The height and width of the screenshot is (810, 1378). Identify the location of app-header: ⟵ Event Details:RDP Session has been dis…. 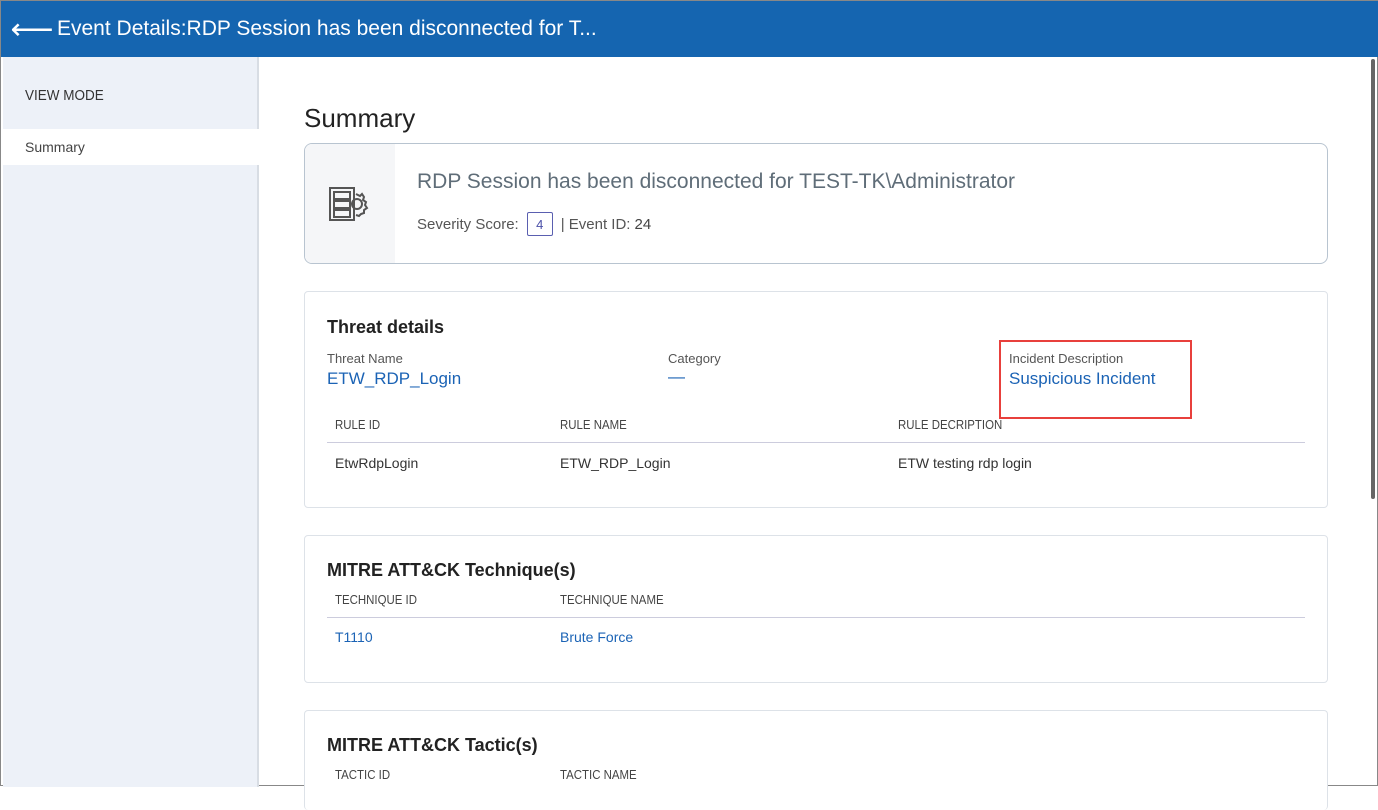
(689, 29).